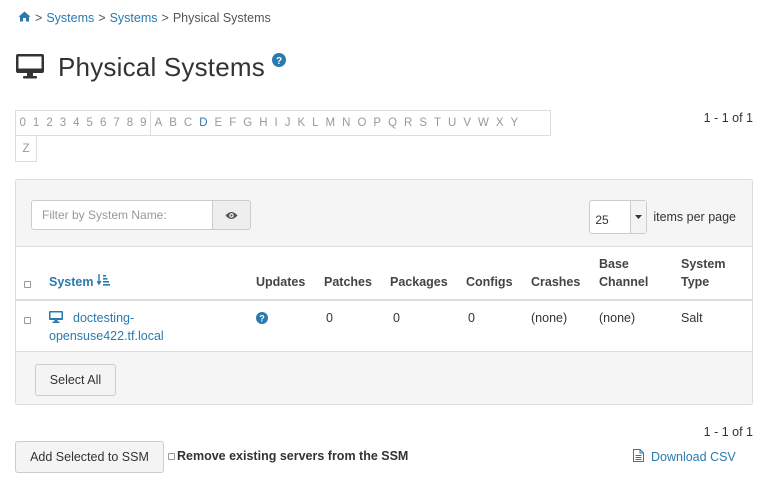  I want to click on header-divider, so click(384, 300).